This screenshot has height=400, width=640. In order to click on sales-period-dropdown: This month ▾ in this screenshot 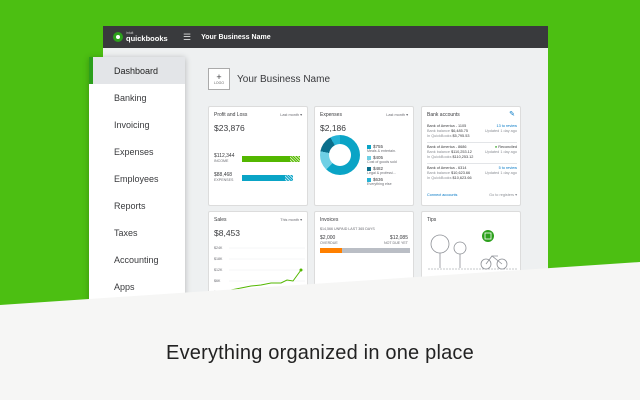, I will do `click(291, 219)`.